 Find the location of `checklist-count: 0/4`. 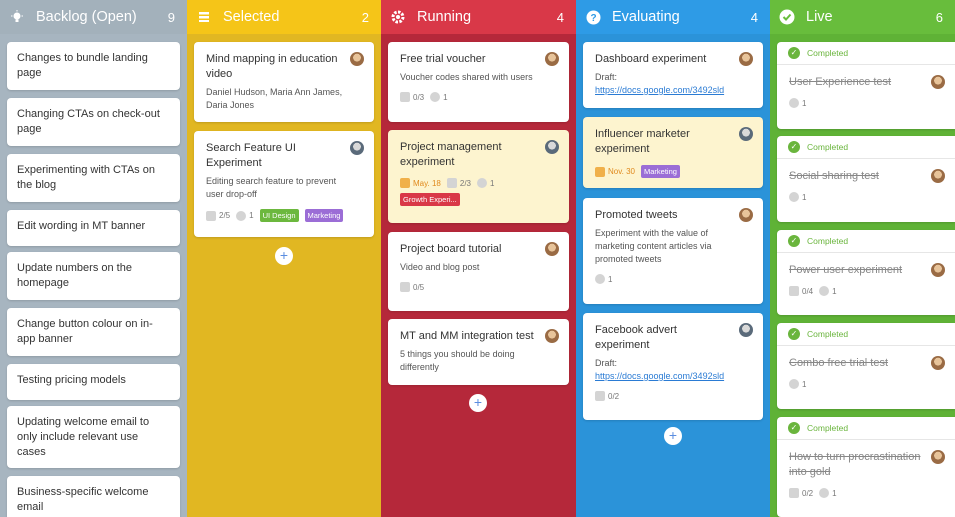

checklist-count: 0/4 is located at coordinates (808, 291).